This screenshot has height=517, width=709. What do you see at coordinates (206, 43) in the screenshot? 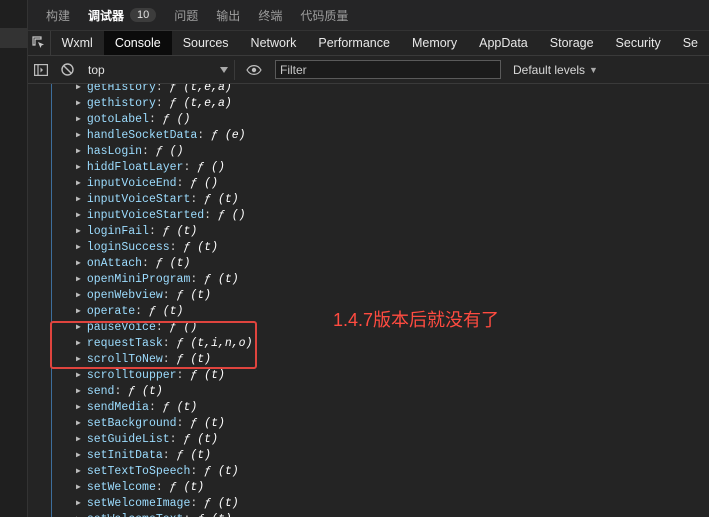
I see `devtools-tab-sources: Sources` at bounding box center [206, 43].